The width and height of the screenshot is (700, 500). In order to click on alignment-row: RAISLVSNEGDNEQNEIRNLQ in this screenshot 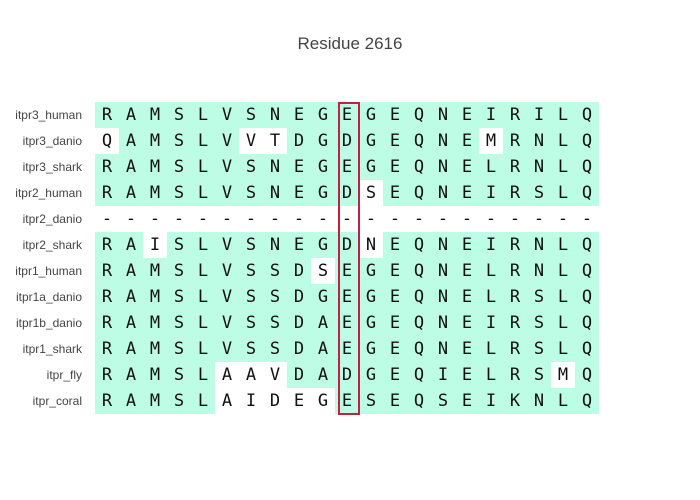, I will do `click(347, 245)`.